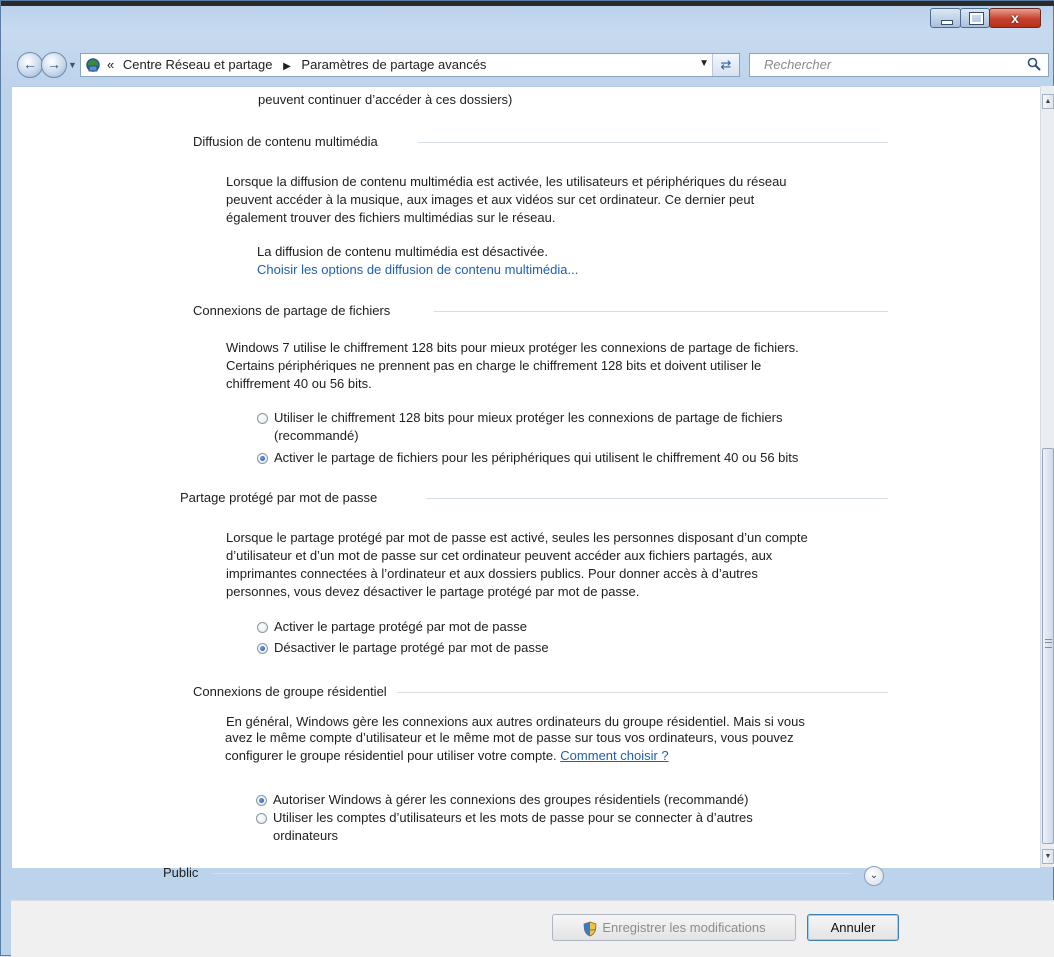 The image size is (1054, 957). Describe the element at coordinates (945, 18) in the screenshot. I see `minimize-button` at that location.